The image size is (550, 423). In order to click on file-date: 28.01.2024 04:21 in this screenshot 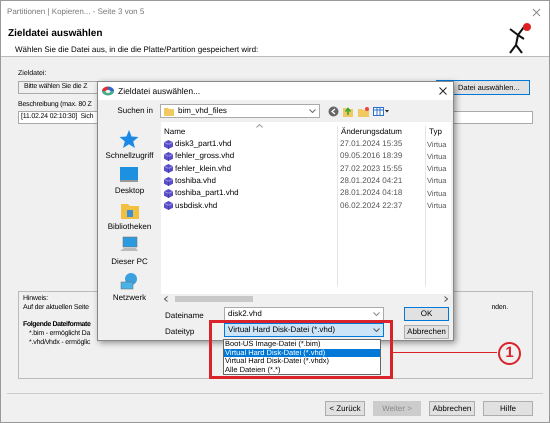, I will do `click(371, 181)`.